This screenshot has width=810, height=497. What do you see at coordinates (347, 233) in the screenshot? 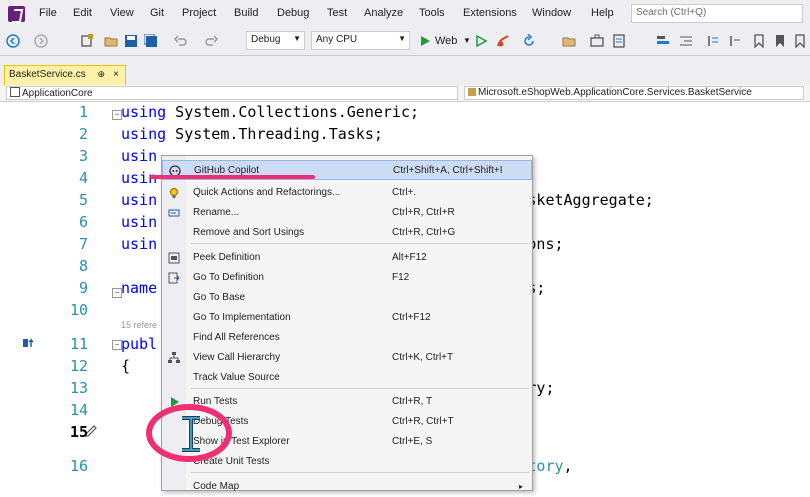
I see `context-menu-item-remove-and-sort-usings: Remove and Sort Usings Ctrl+R, Ctrl+G` at bounding box center [347, 233].